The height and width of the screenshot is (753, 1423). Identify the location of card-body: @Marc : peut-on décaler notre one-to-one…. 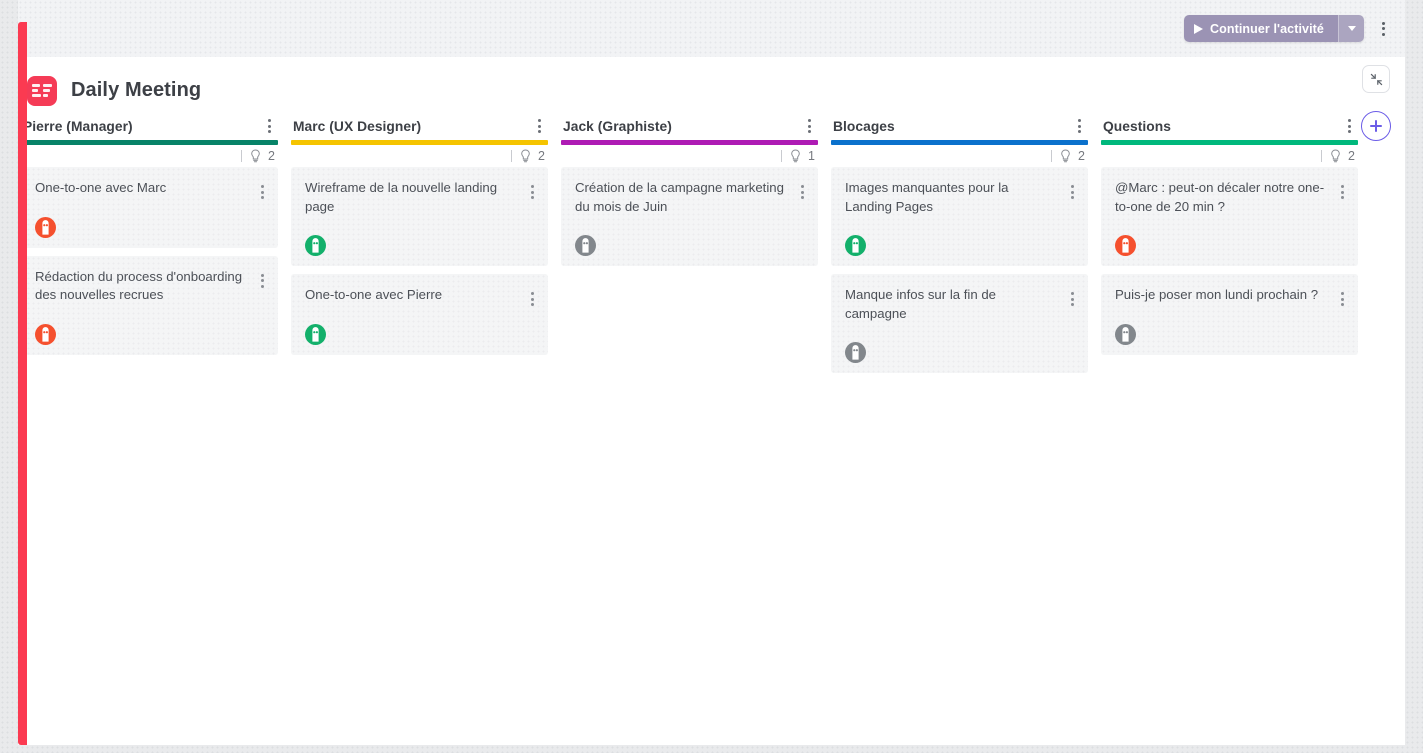
(1225, 217).